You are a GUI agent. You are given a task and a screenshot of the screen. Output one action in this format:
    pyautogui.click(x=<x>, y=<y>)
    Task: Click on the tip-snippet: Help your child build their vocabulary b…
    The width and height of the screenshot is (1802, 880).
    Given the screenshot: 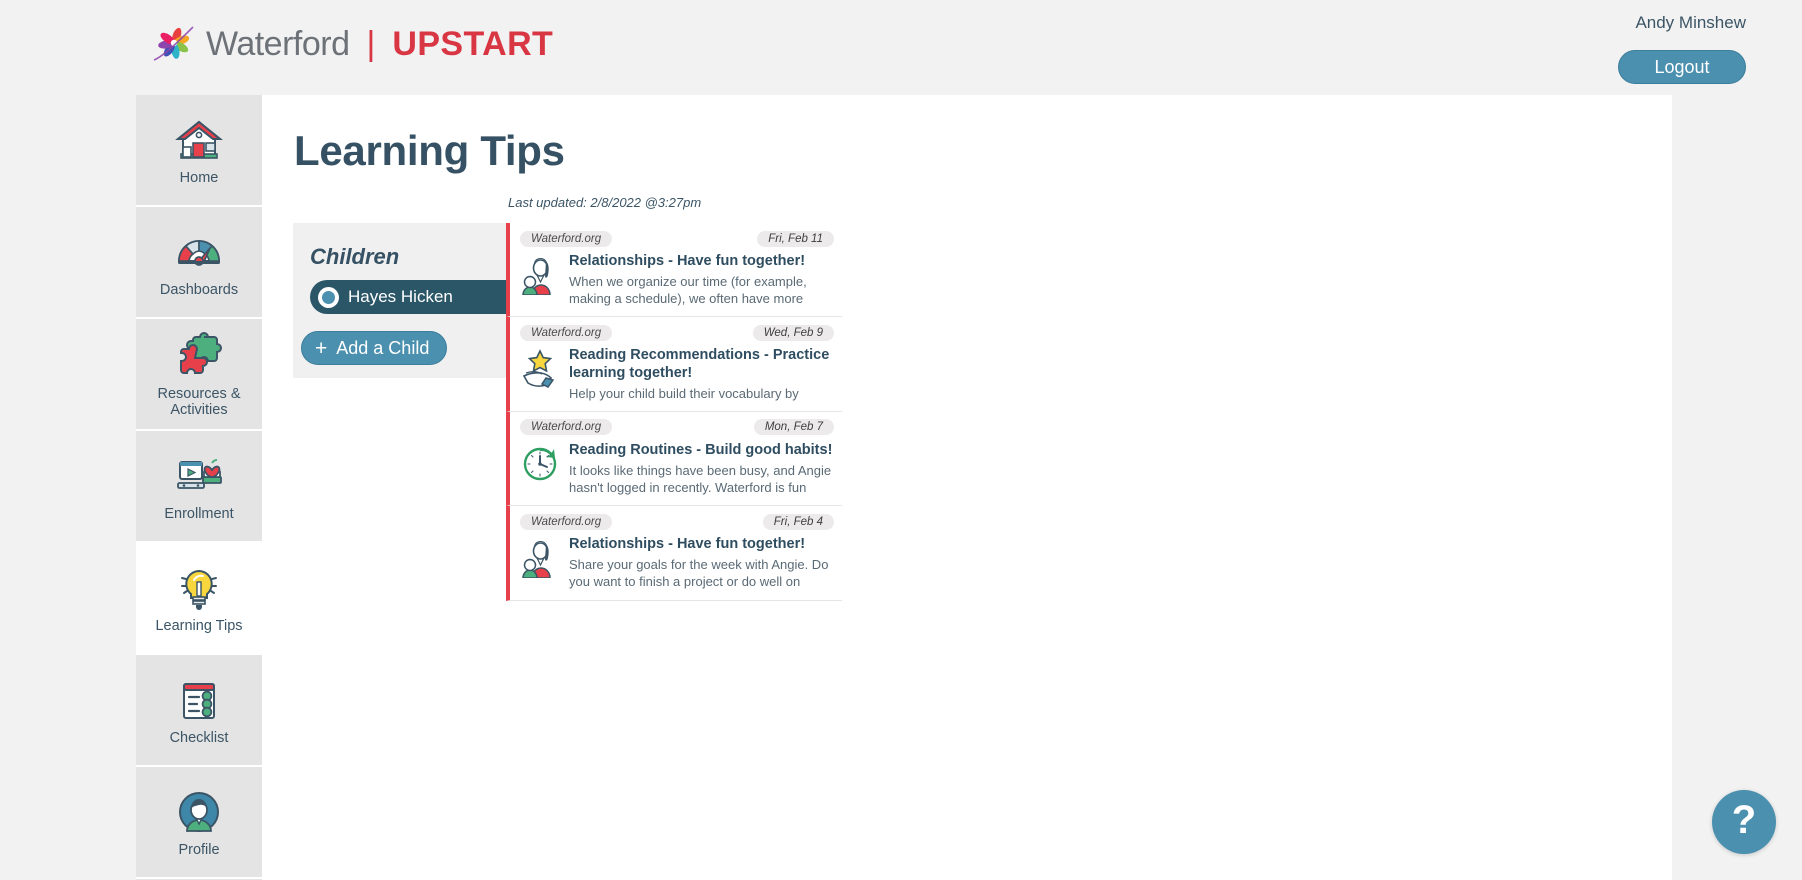 What is the action you would take?
    pyautogui.click(x=684, y=393)
    